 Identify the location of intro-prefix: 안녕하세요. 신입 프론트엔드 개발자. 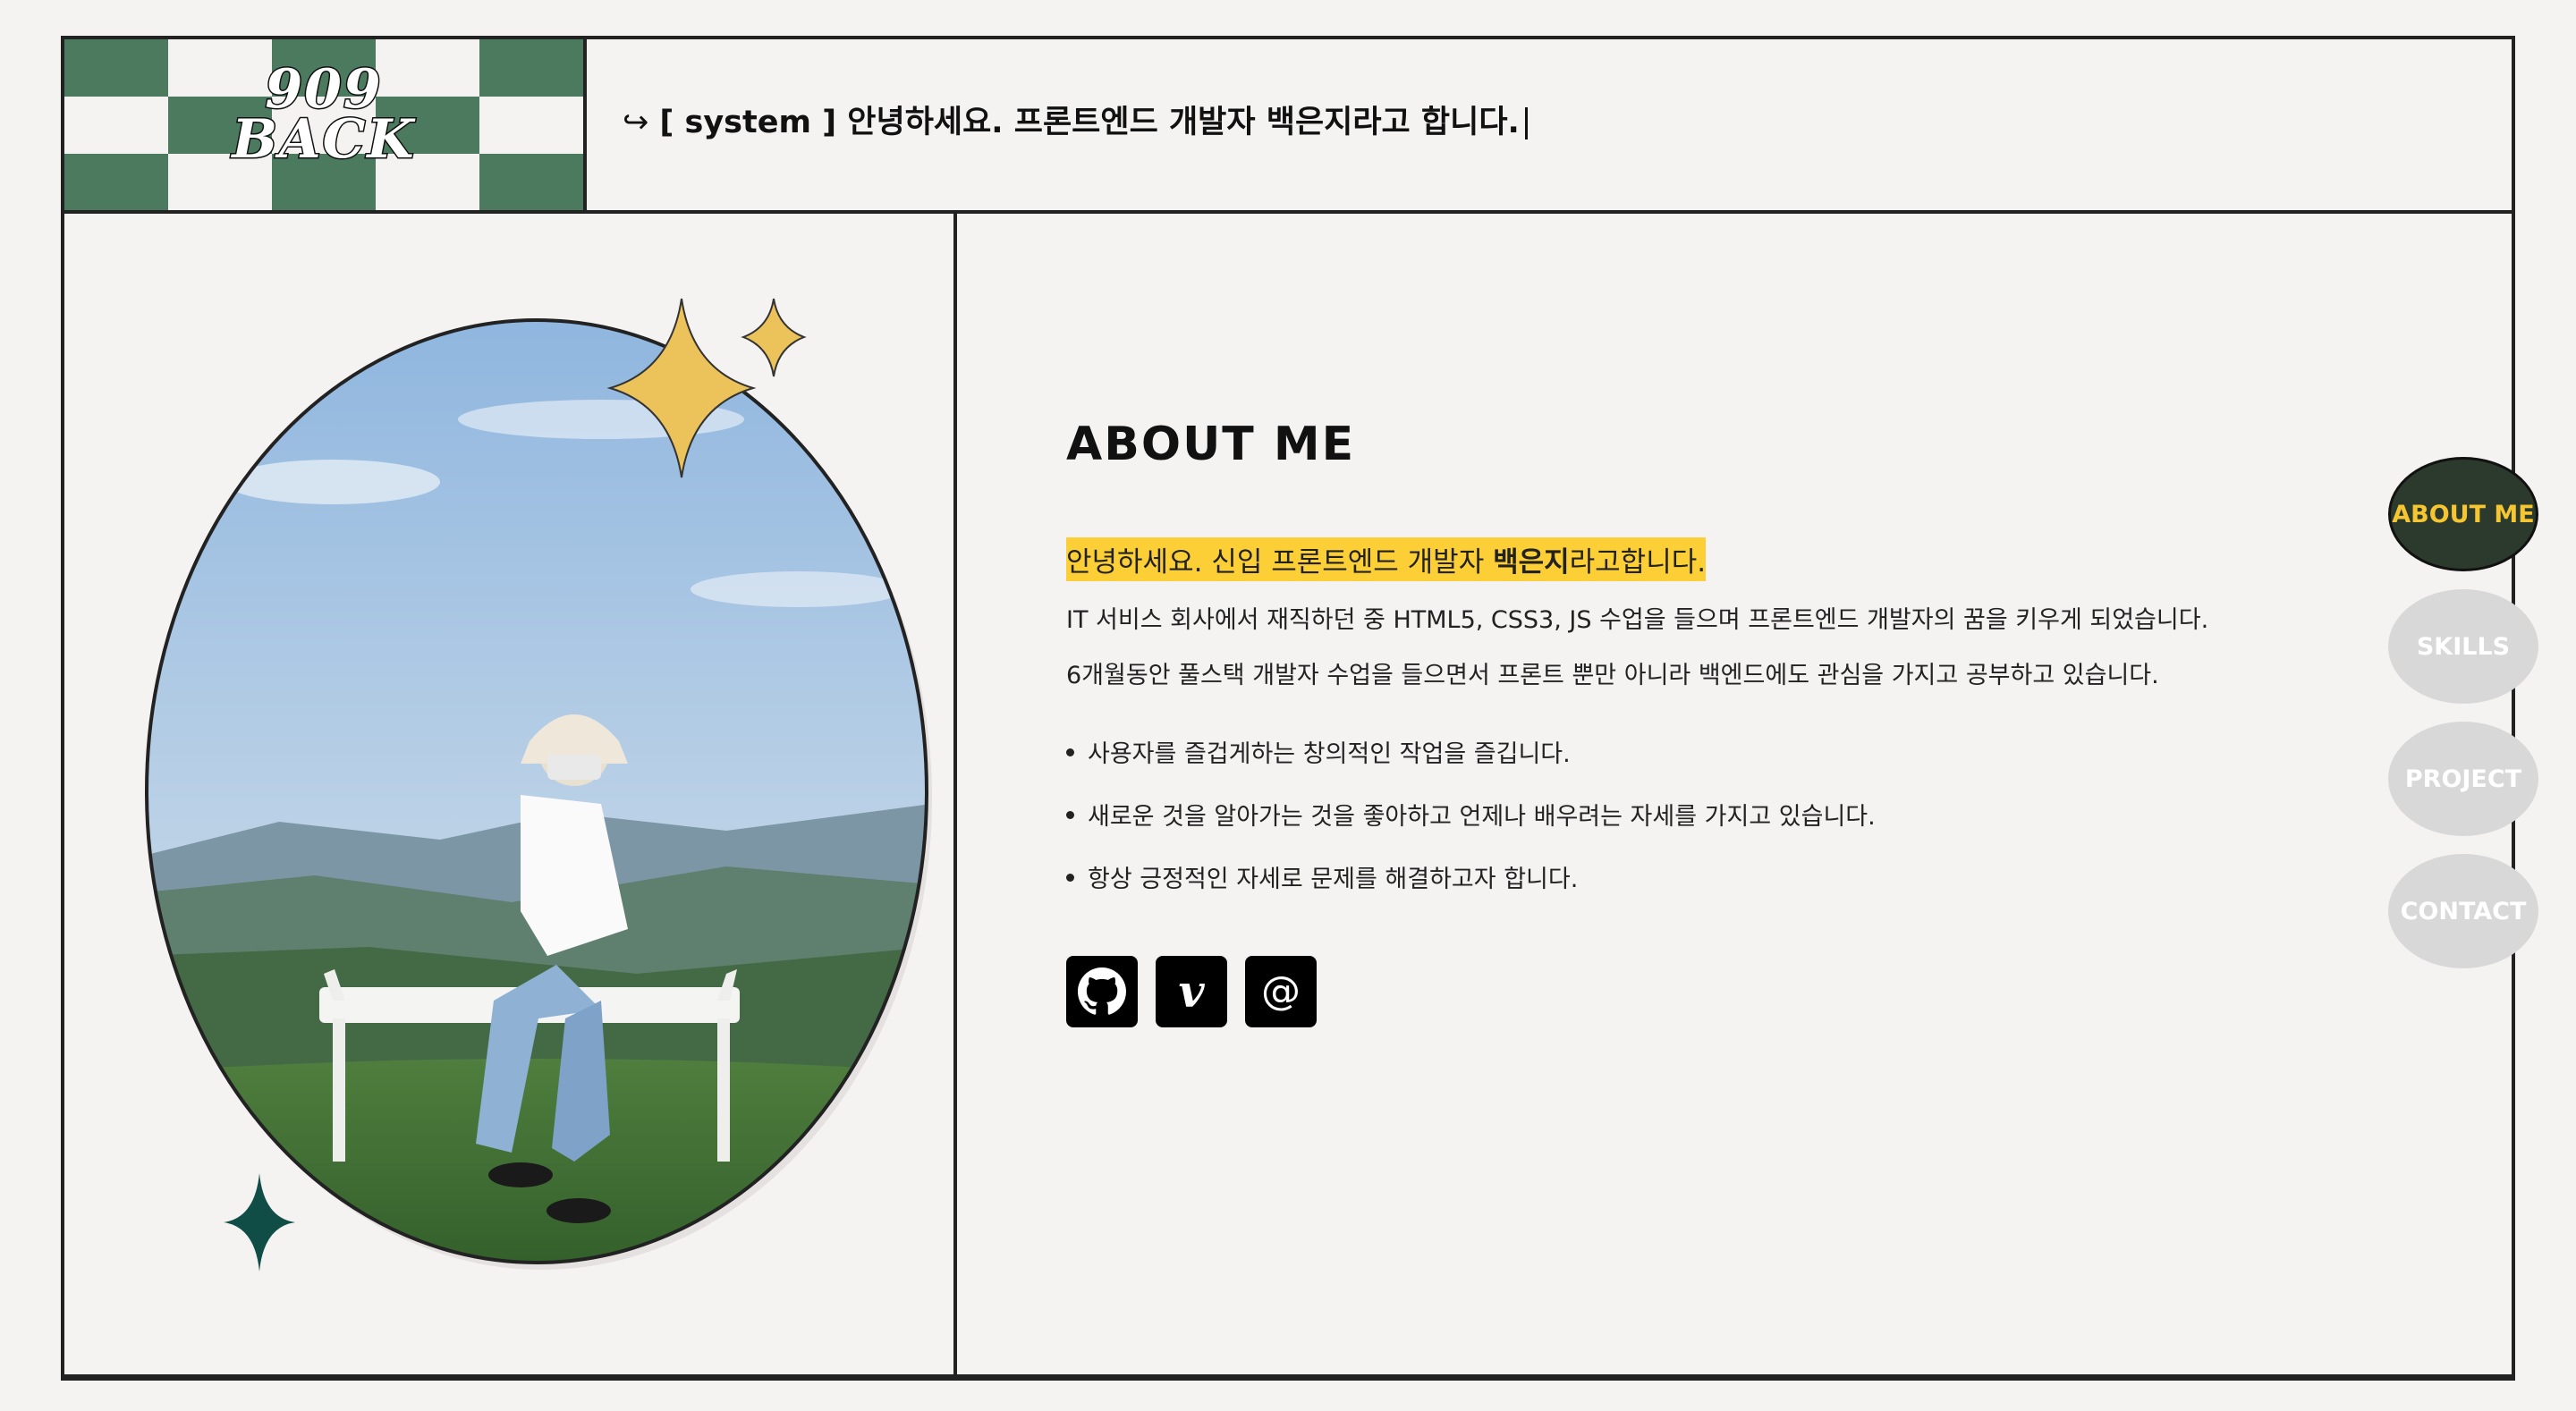
(1280, 563).